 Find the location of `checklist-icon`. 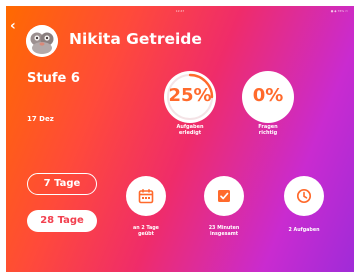

checklist-icon is located at coordinates (224, 196).